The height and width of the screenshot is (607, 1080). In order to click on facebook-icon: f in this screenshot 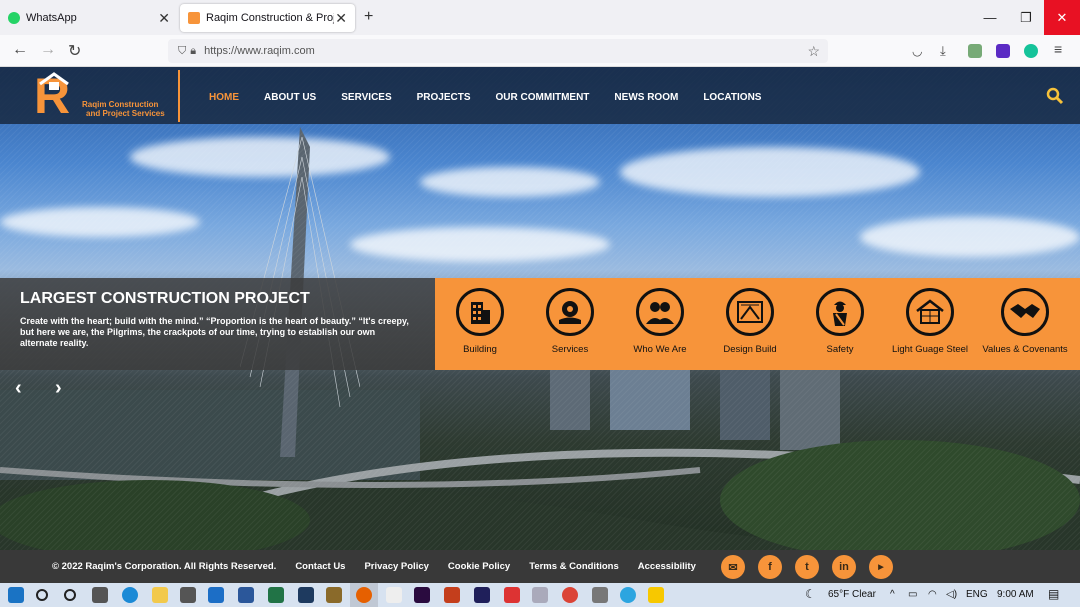, I will do `click(770, 567)`.